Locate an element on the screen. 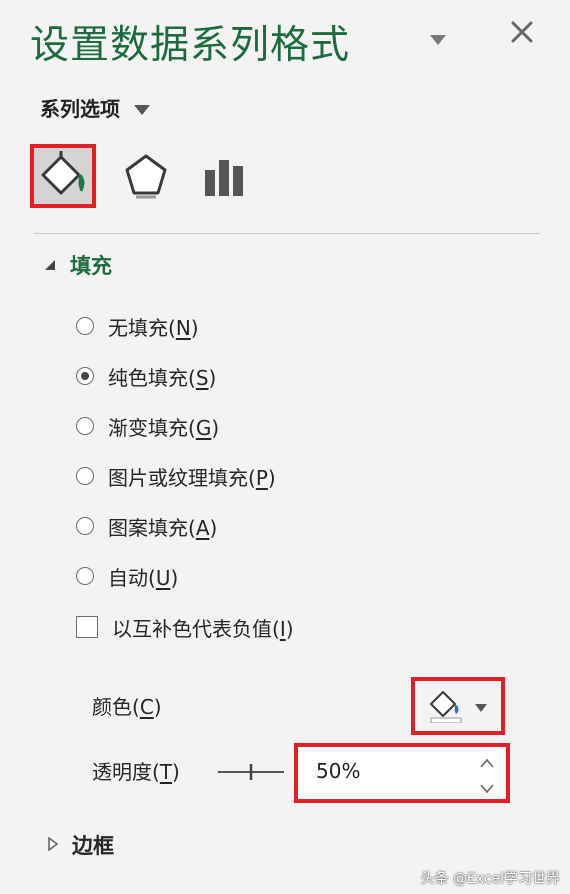  option-label: 纯色填充(S) is located at coordinates (162, 377).